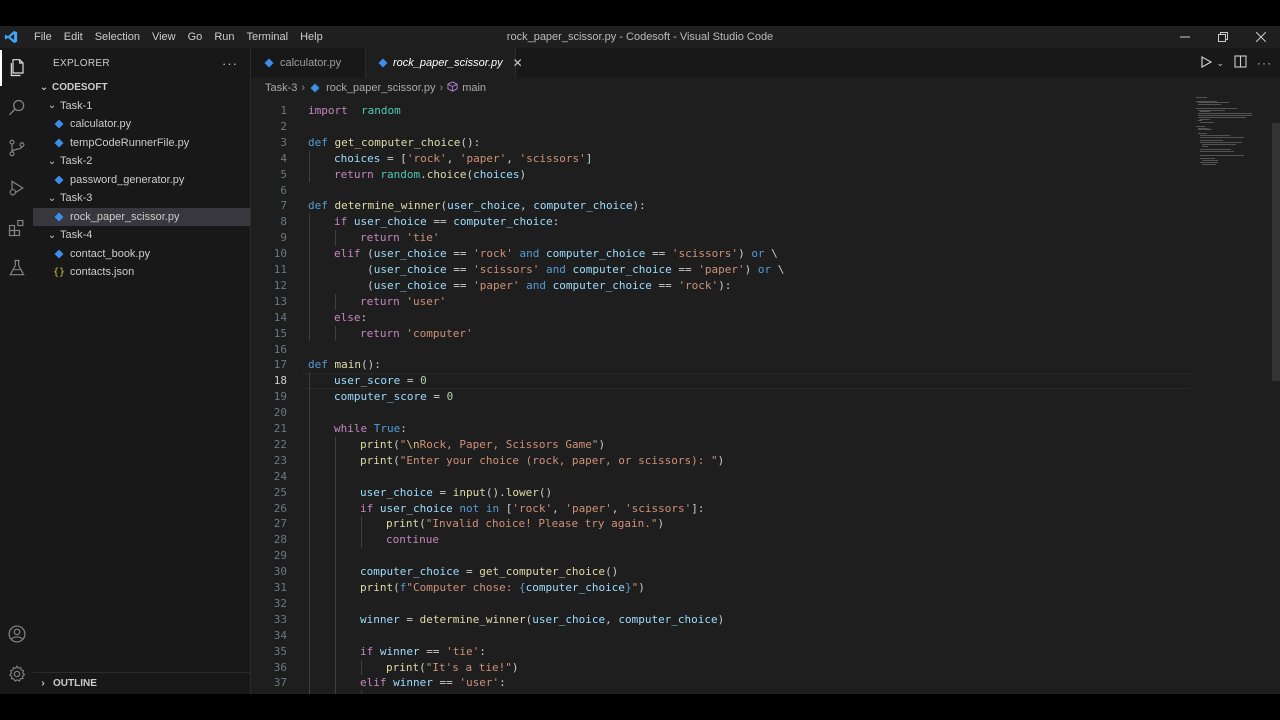  What do you see at coordinates (141, 216) in the screenshot?
I see `file-item: rock_paper_scissor.py` at bounding box center [141, 216].